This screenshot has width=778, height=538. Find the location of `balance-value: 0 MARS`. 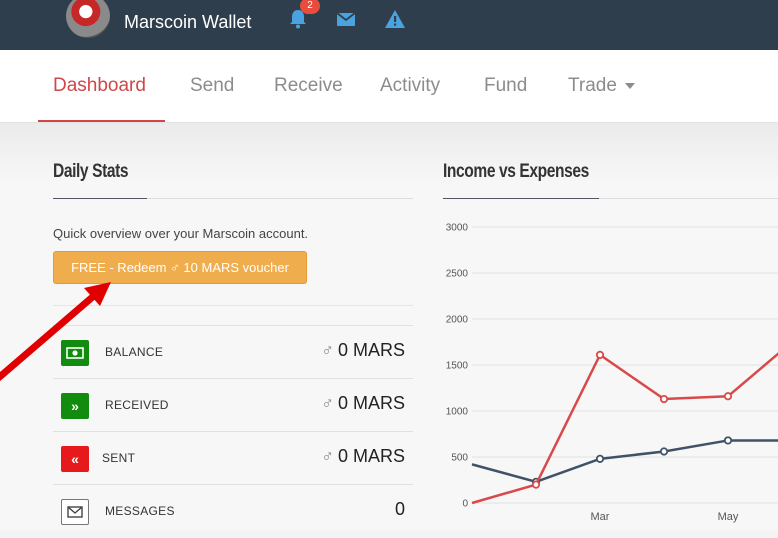

balance-value: 0 MARS is located at coordinates (371, 350).